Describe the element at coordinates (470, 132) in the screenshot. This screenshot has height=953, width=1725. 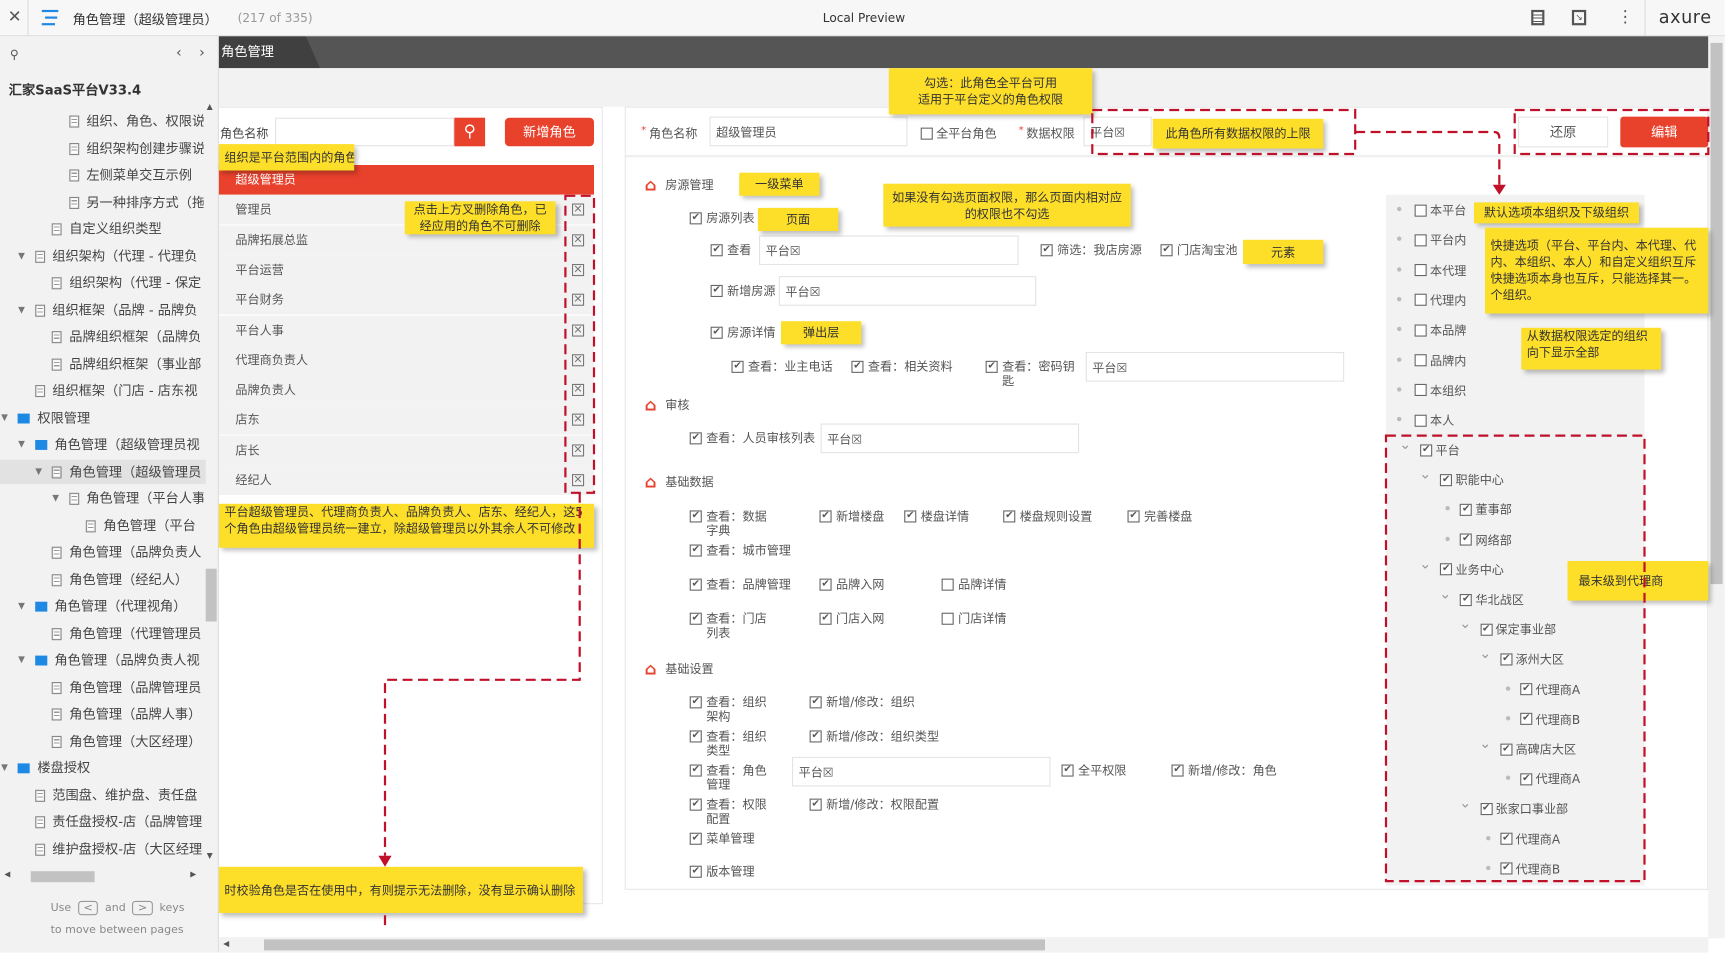
I see `search-button: ⚲` at that location.